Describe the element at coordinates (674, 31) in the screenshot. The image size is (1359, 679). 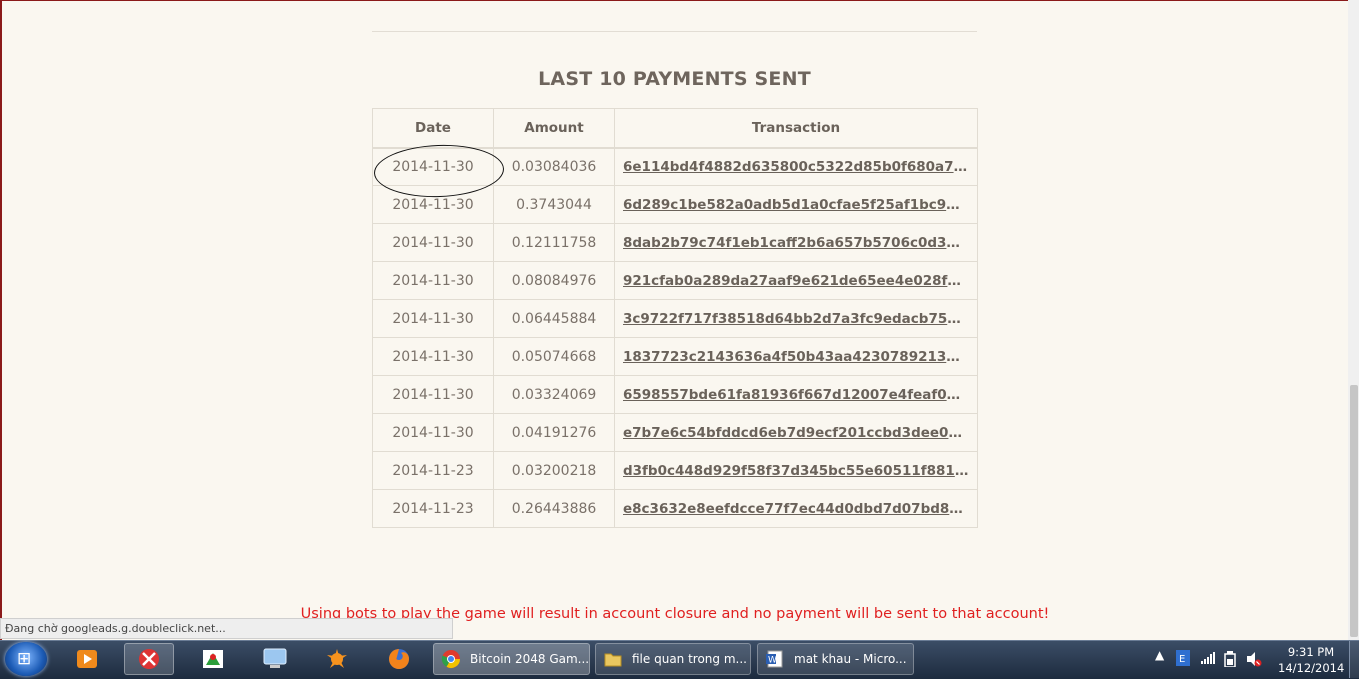
I see `section-divider` at that location.